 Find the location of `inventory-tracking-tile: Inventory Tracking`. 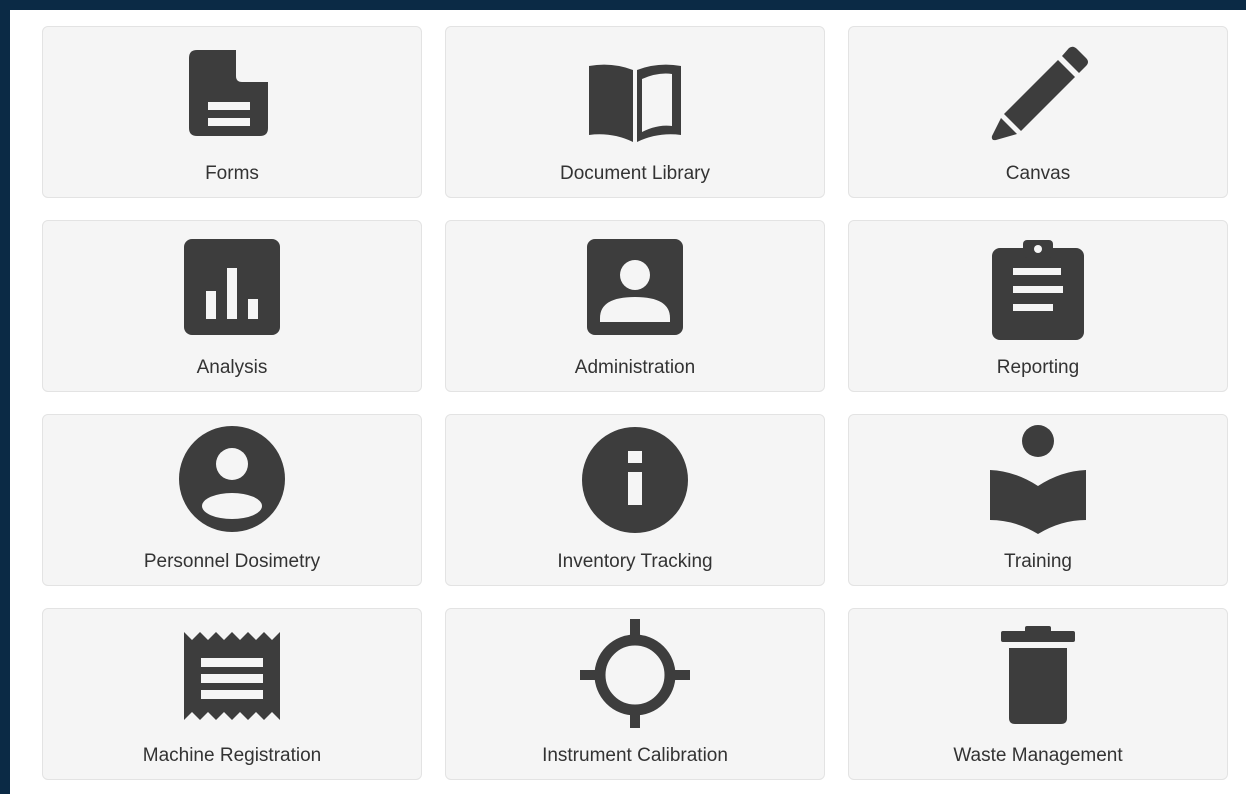

inventory-tracking-tile: Inventory Tracking is located at coordinates (635, 500).